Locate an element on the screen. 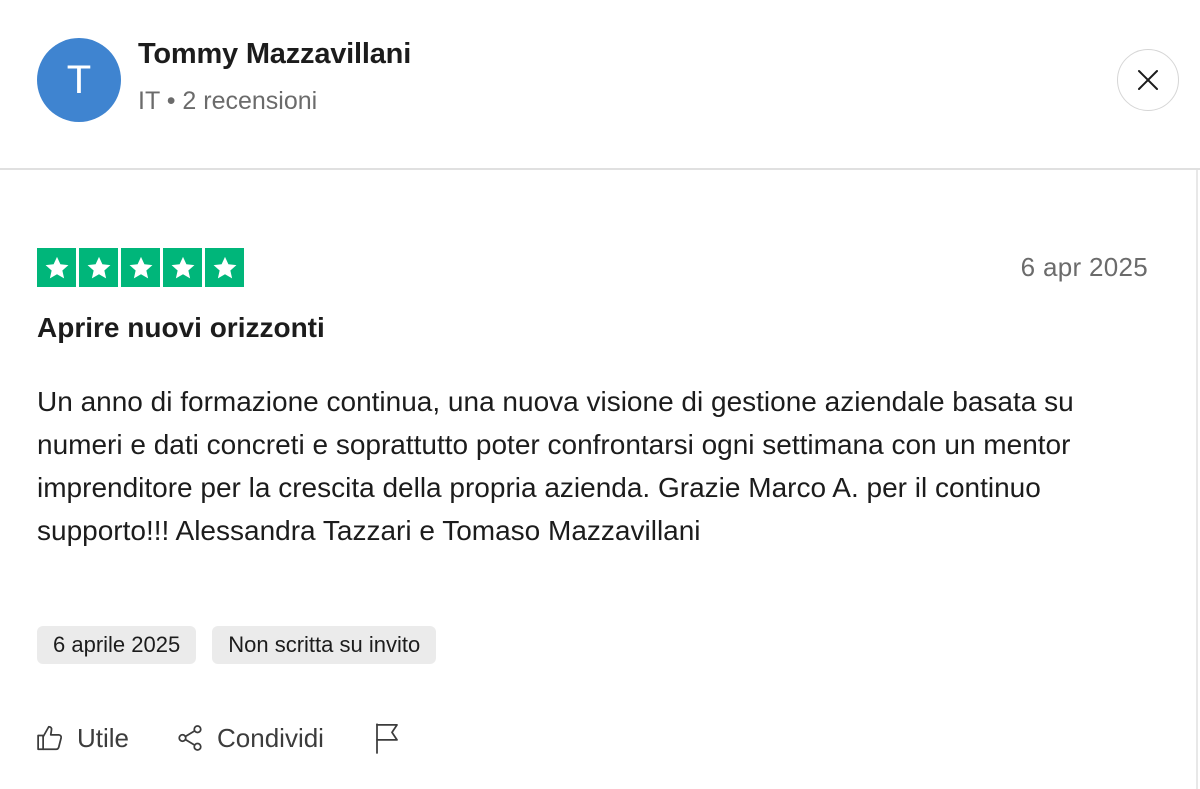  avatar: T is located at coordinates (79, 80).